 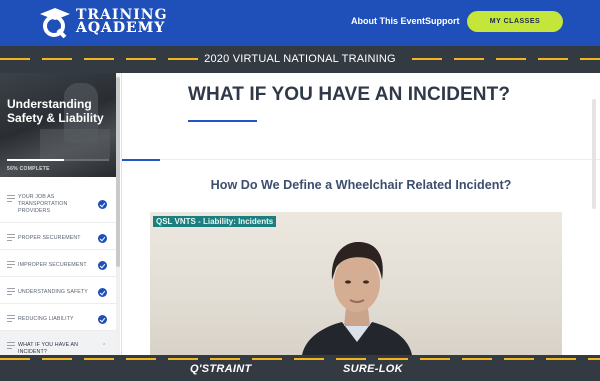 I want to click on event-banner: 2020 VIRTUAL NATIONAL TRAINING, so click(x=300, y=59).